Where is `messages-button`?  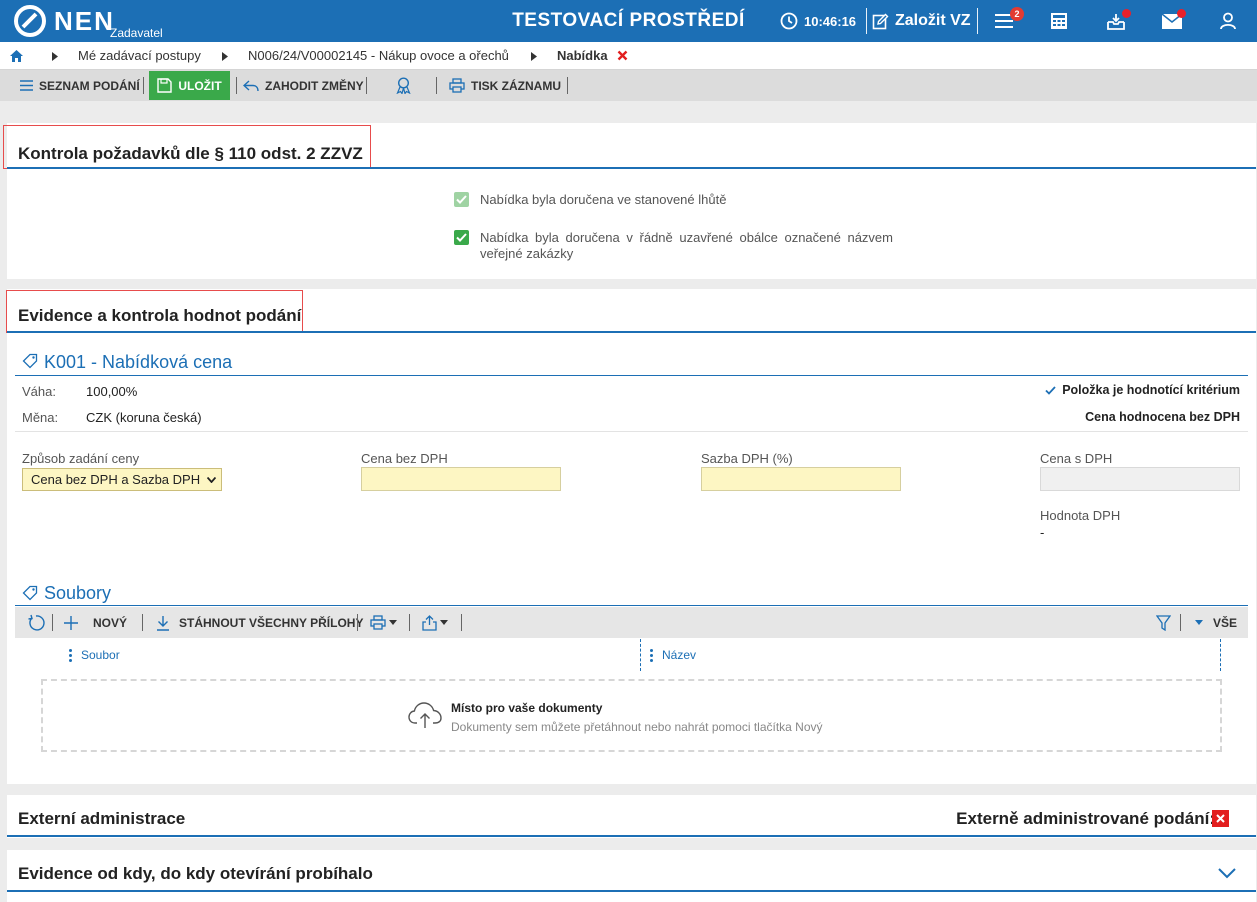
messages-button is located at coordinates (1174, 21).